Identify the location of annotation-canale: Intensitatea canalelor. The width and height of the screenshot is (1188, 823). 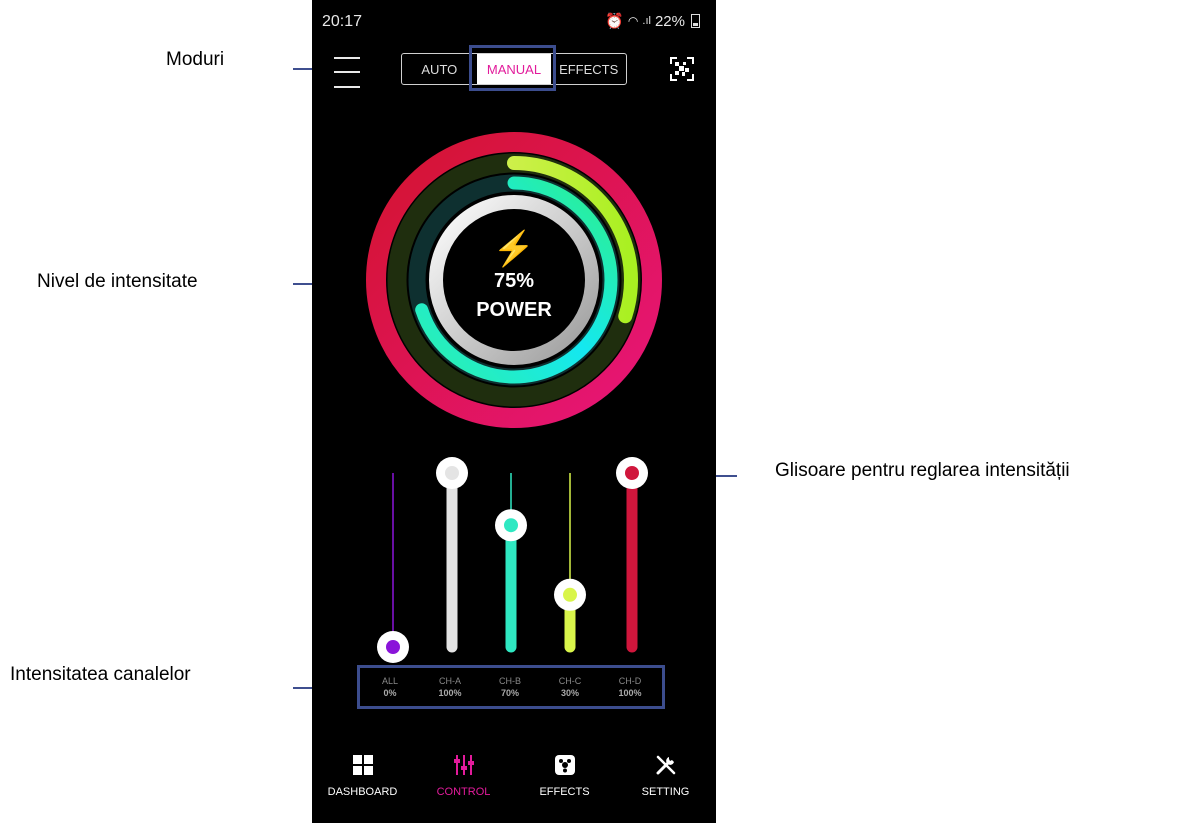
(100, 674).